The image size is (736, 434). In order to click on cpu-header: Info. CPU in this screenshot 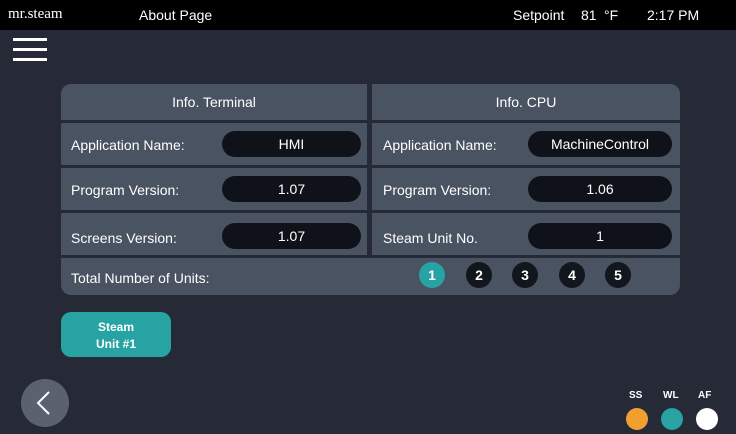, I will do `click(526, 102)`.